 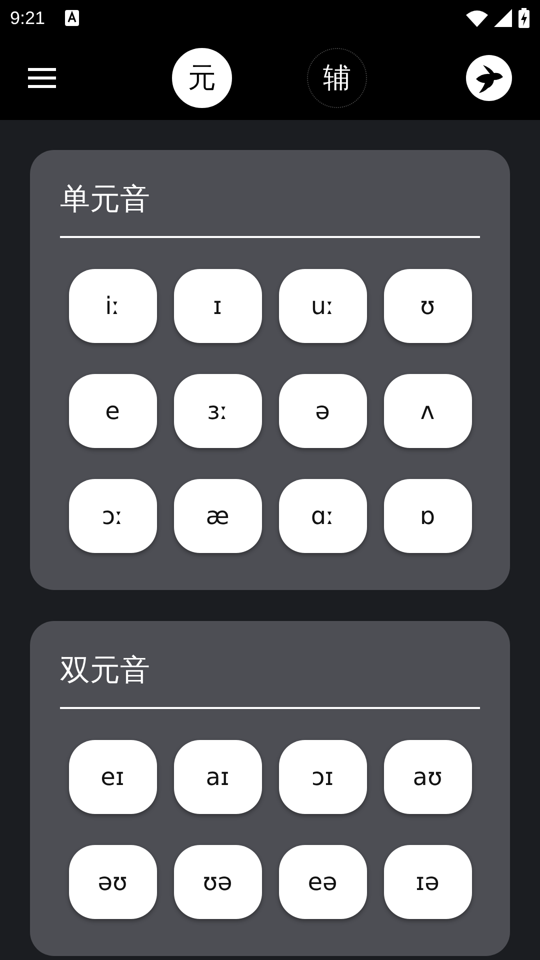 I want to click on phoneme-button: iː, so click(x=112, y=306).